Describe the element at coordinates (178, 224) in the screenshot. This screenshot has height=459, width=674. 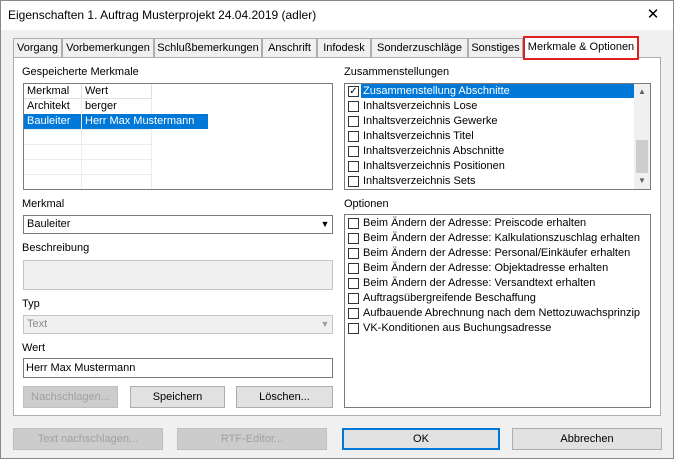
I see `merkmal-combobox: Bauleiter ▼` at that location.